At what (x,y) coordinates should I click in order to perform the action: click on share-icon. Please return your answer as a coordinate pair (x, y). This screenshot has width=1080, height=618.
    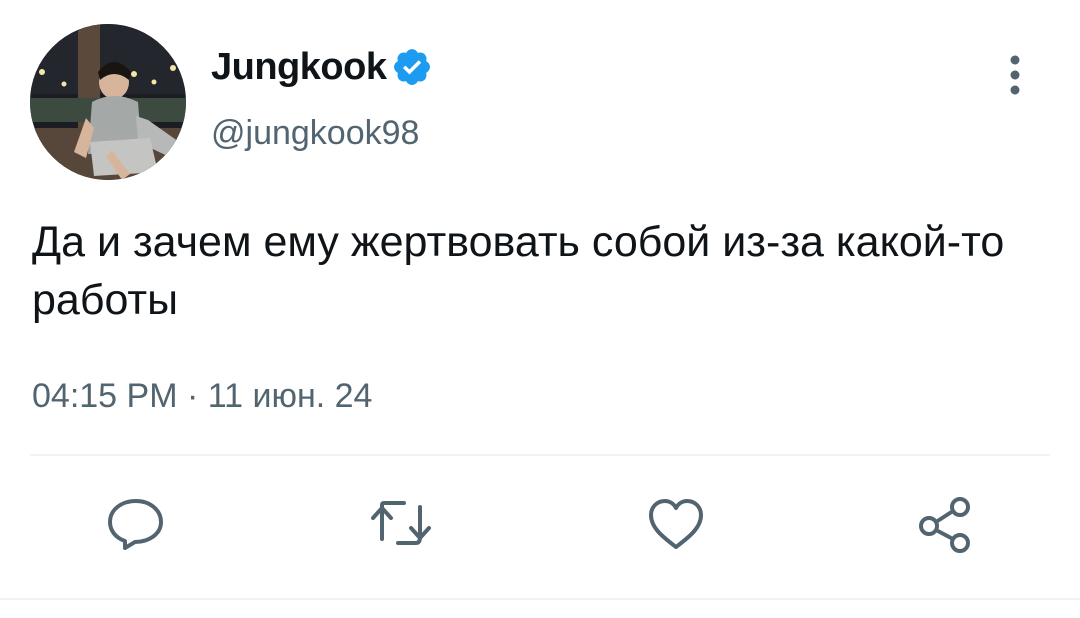
    Looking at the image, I should click on (945, 526).